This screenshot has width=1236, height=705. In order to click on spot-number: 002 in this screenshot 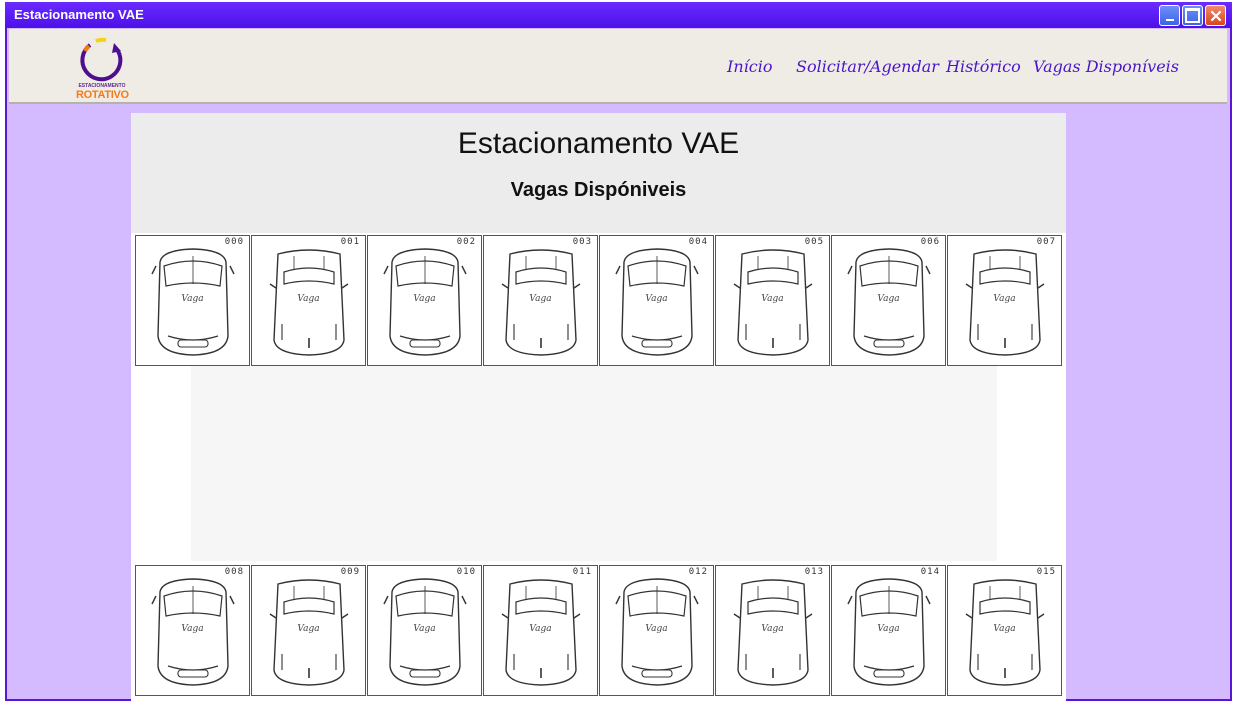, I will do `click(466, 242)`.